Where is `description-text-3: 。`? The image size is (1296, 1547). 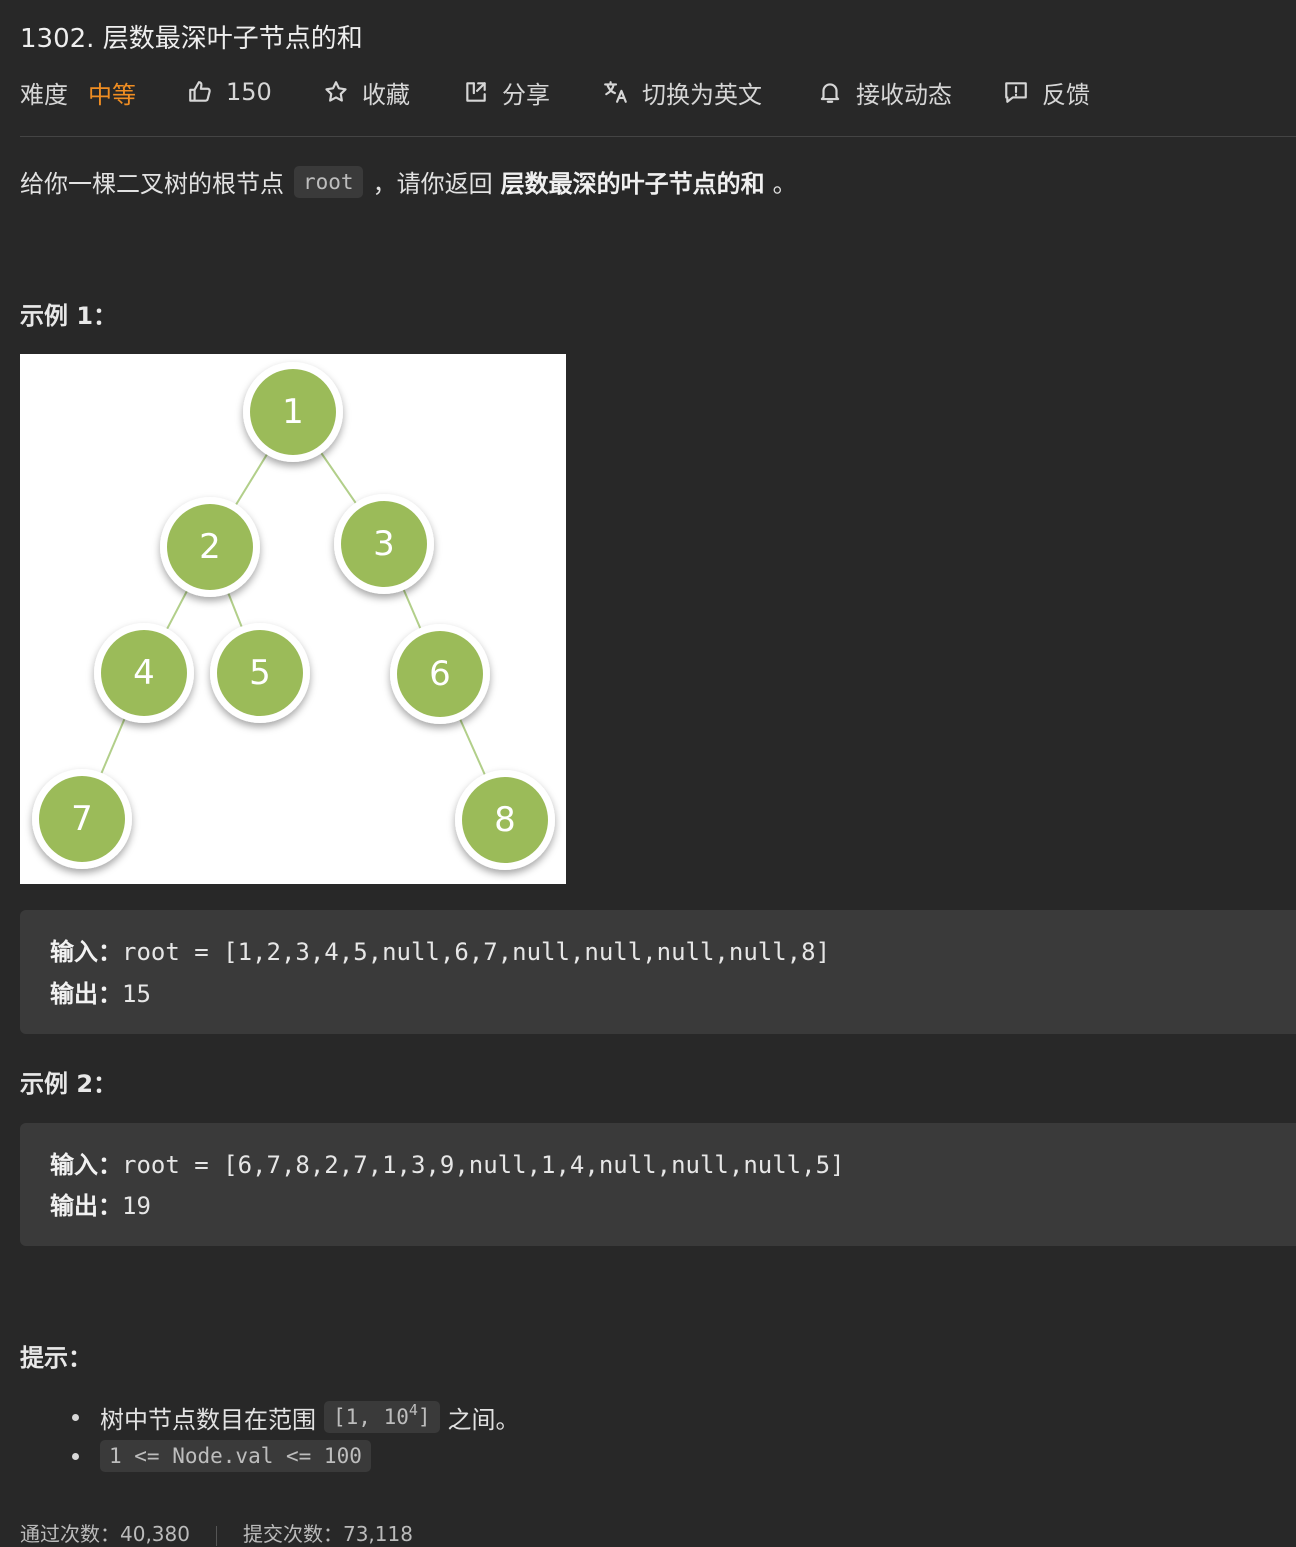 description-text-3: 。 is located at coordinates (784, 184).